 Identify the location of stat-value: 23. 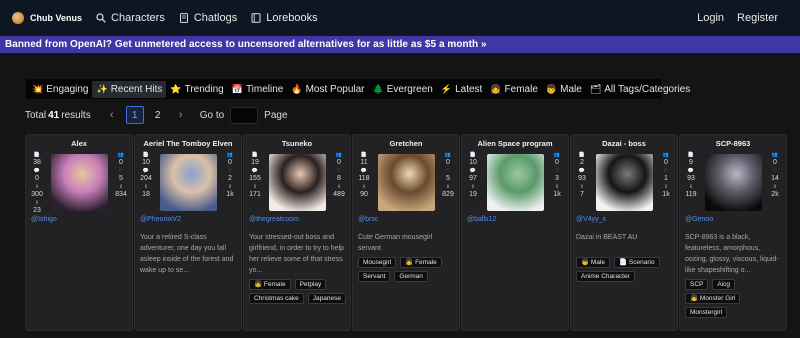
(37, 210).